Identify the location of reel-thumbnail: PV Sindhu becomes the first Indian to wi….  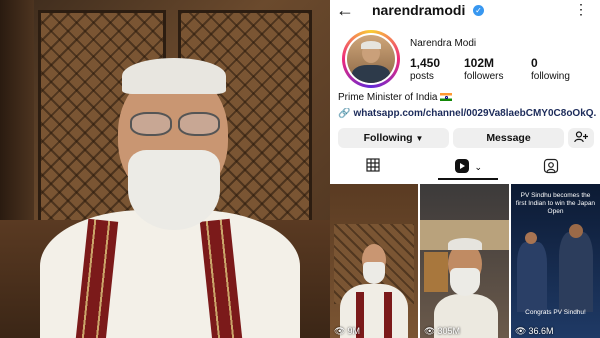
(555, 261).